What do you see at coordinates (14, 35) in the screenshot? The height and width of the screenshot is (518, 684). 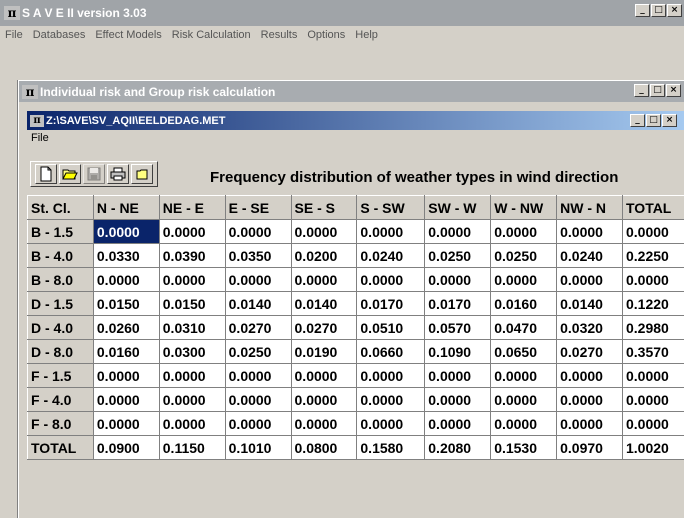 I see `menu-file: File` at bounding box center [14, 35].